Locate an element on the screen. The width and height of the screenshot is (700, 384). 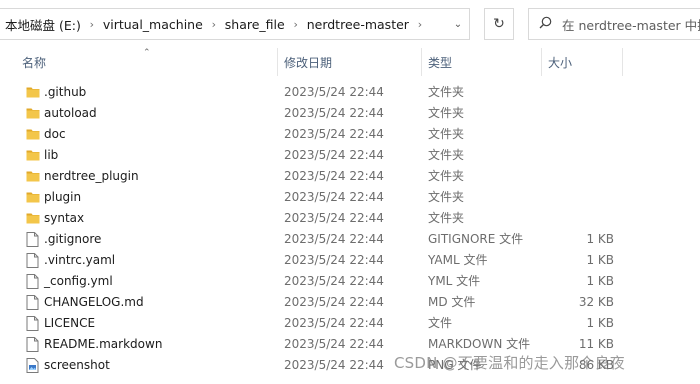
address-history-dropdown: ⌄ is located at coordinates (458, 24).